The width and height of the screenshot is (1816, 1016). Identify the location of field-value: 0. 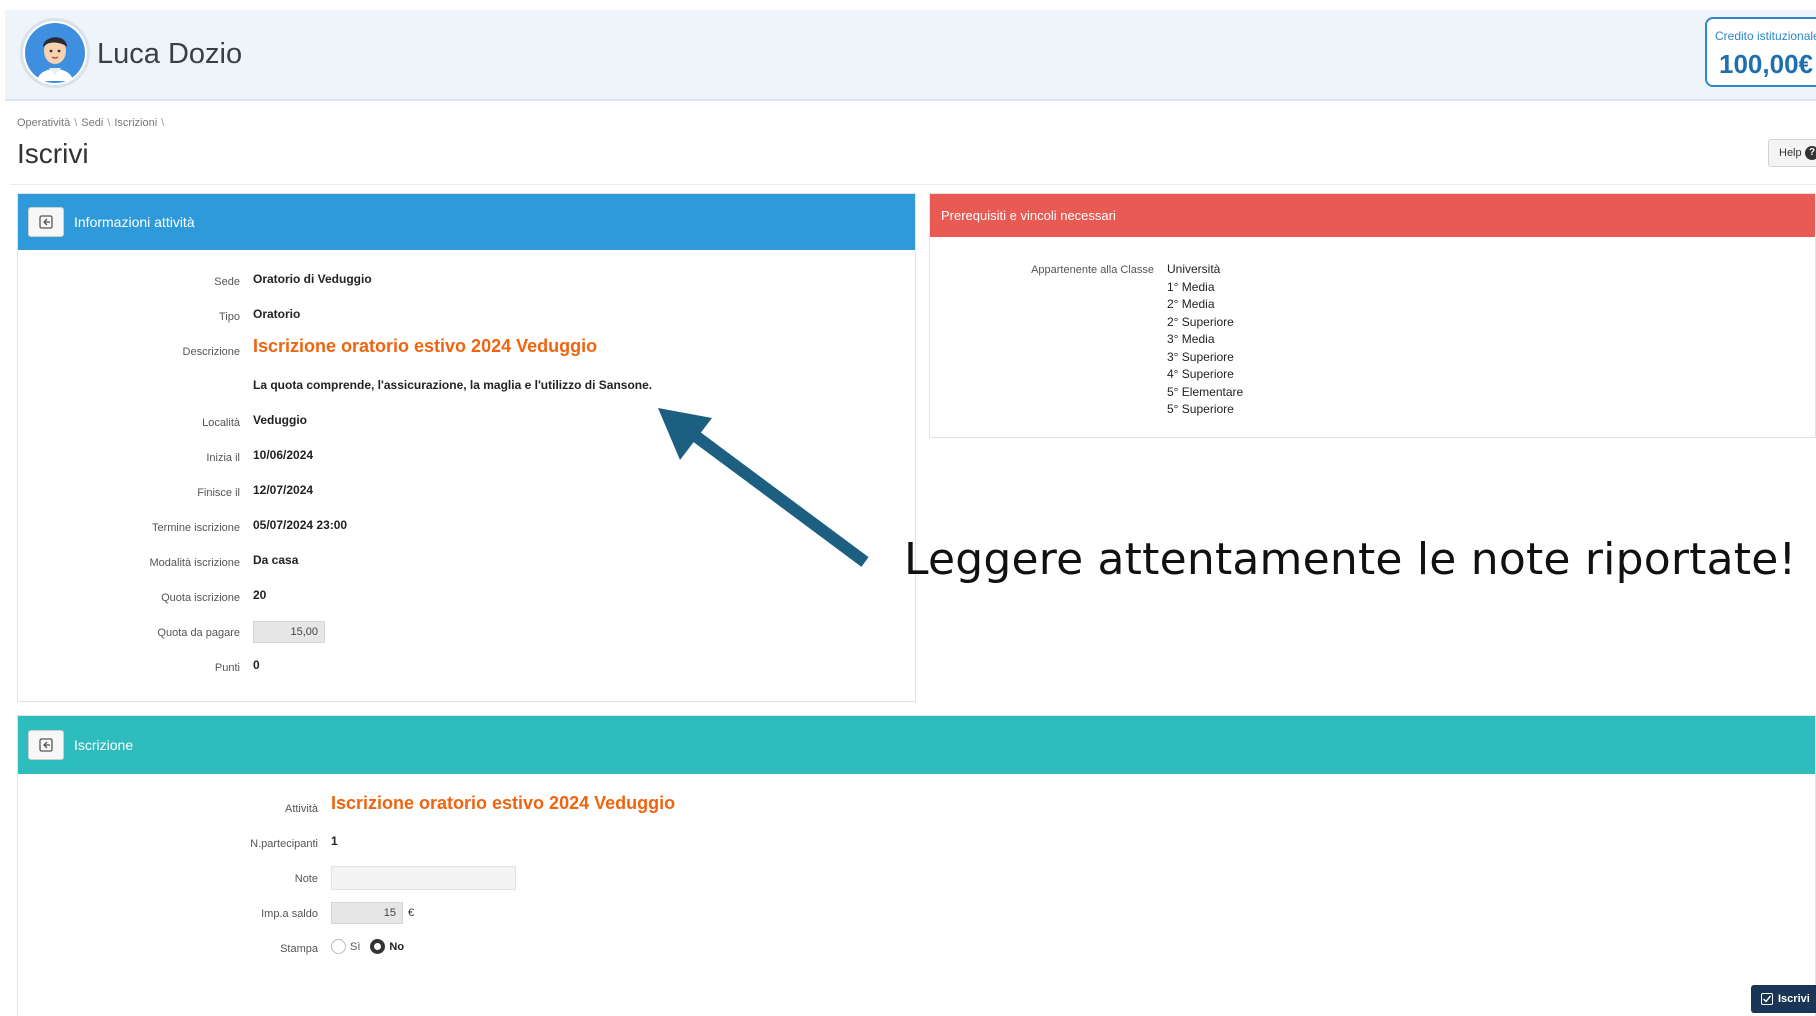
(256, 665).